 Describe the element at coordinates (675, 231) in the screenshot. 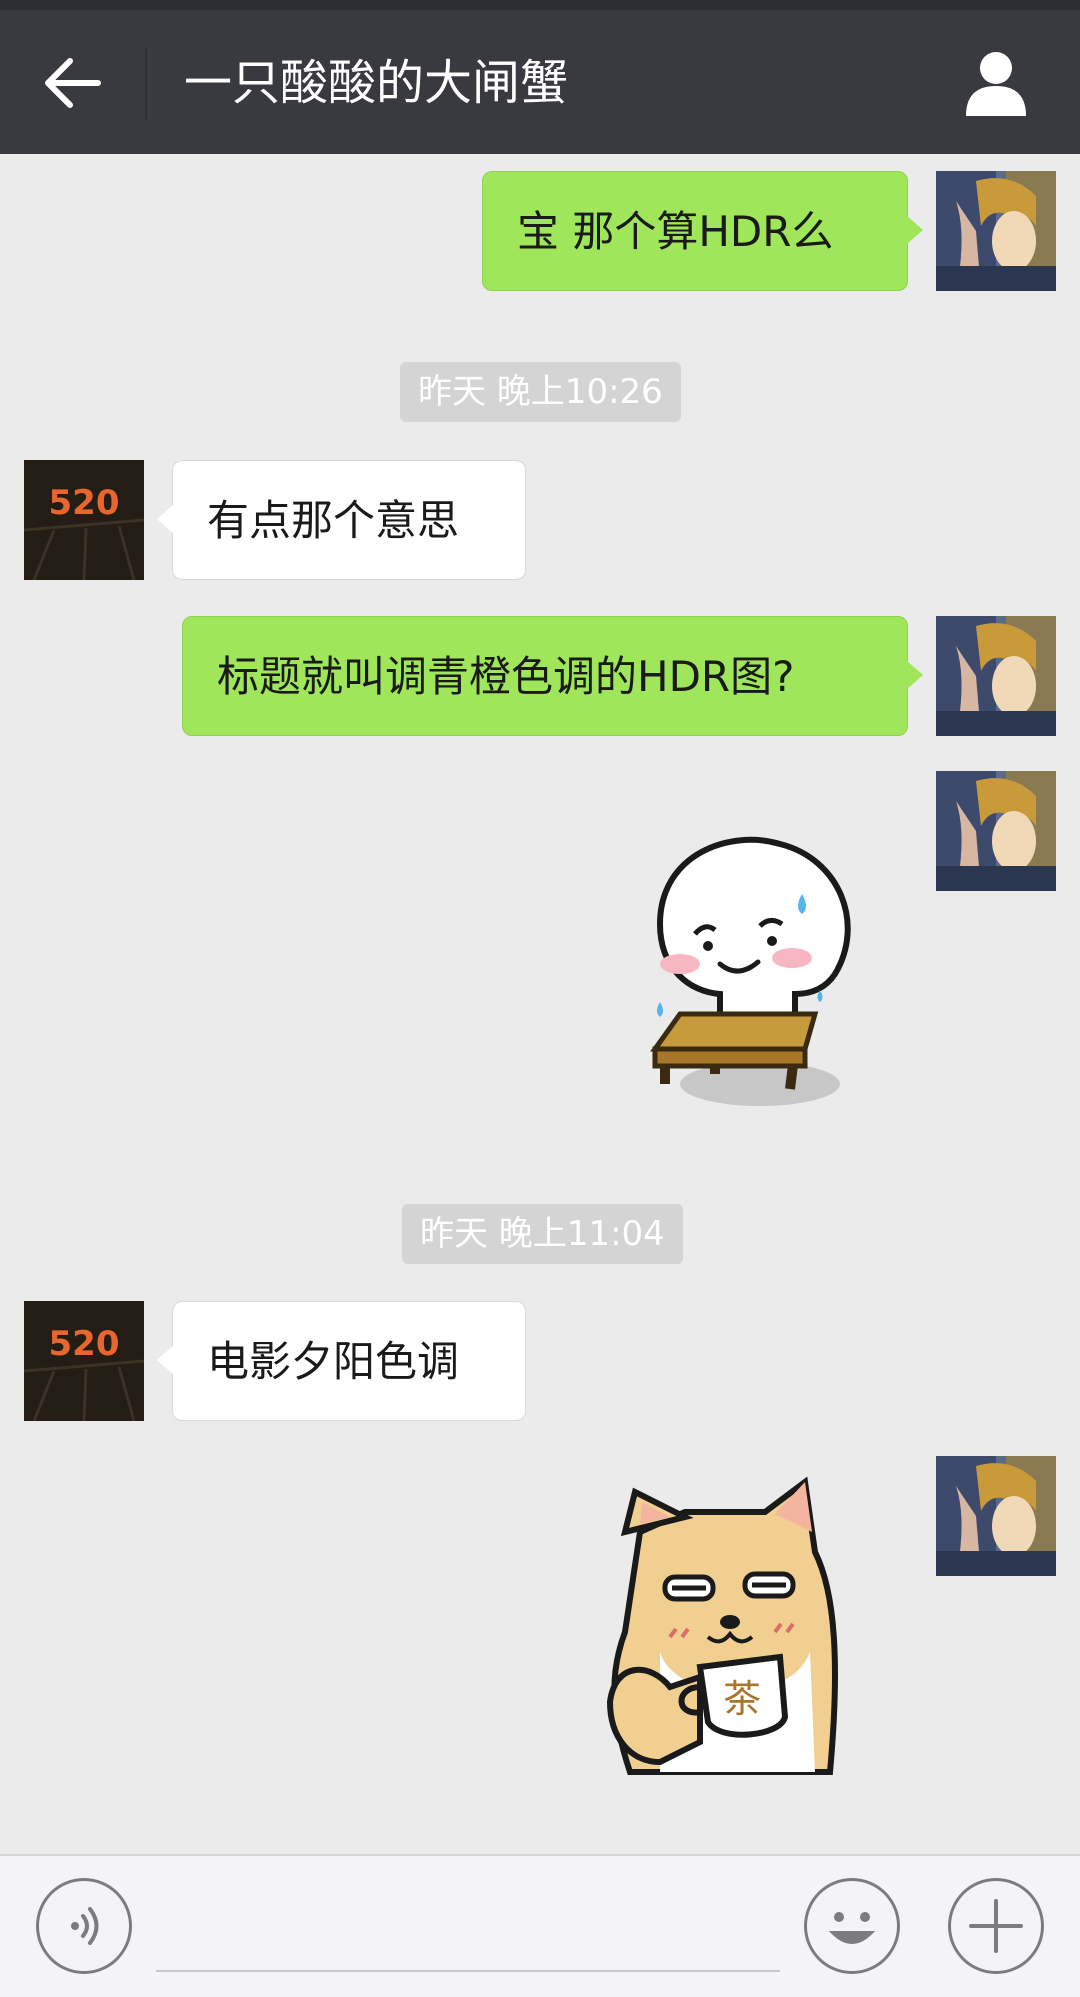

I see `message-text: 宝 那个算HDR么` at that location.